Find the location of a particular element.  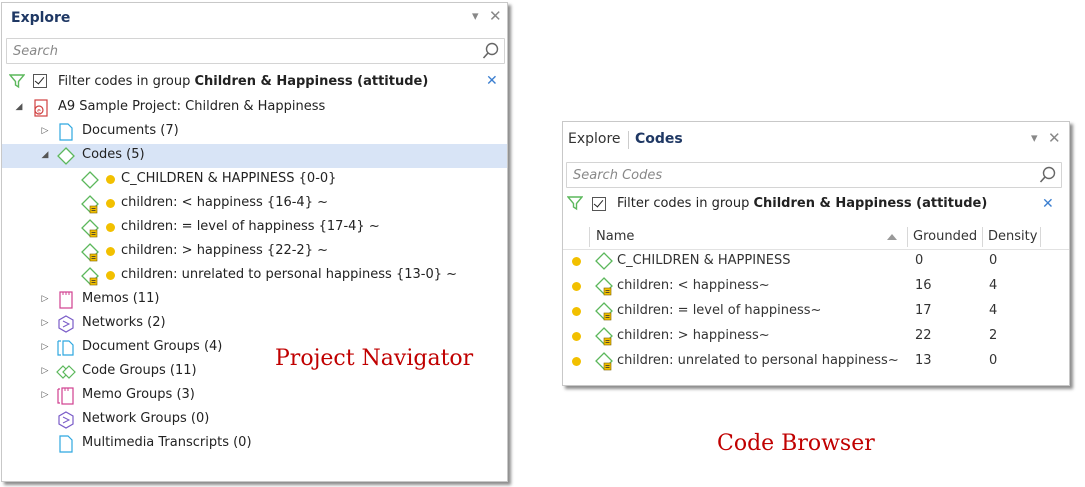

tree-item-network-groups: Network Groups (0) is located at coordinates (254, 420).